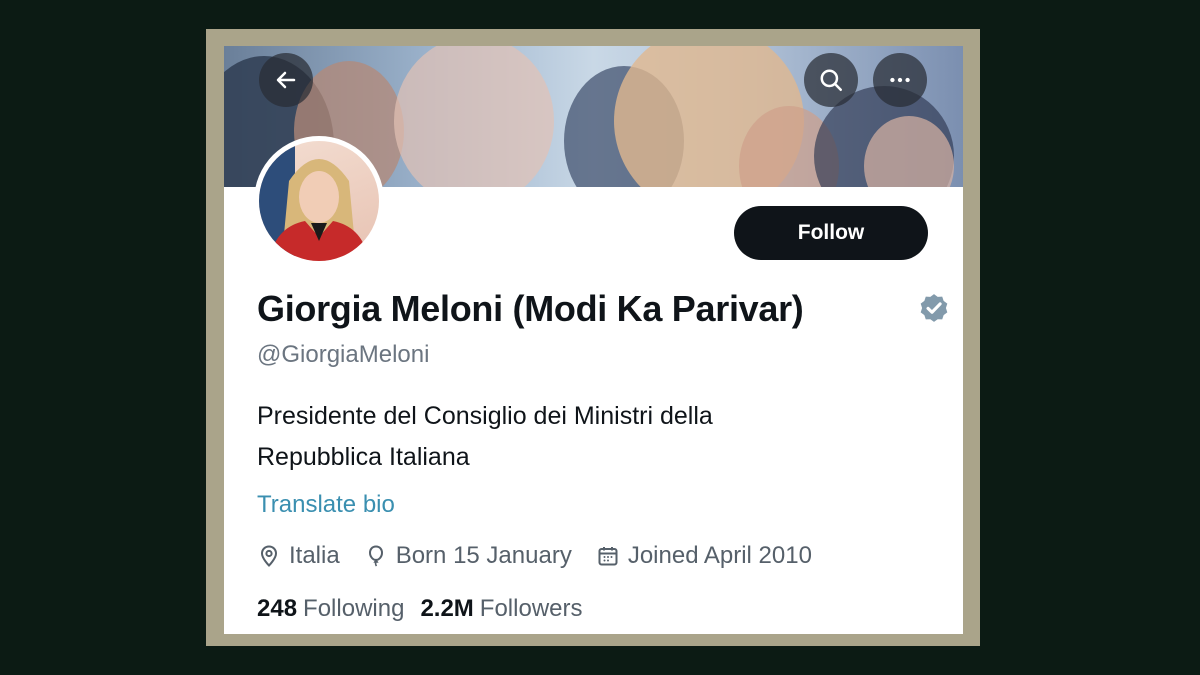 The image size is (1200, 675). I want to click on more-options-button, so click(900, 80).